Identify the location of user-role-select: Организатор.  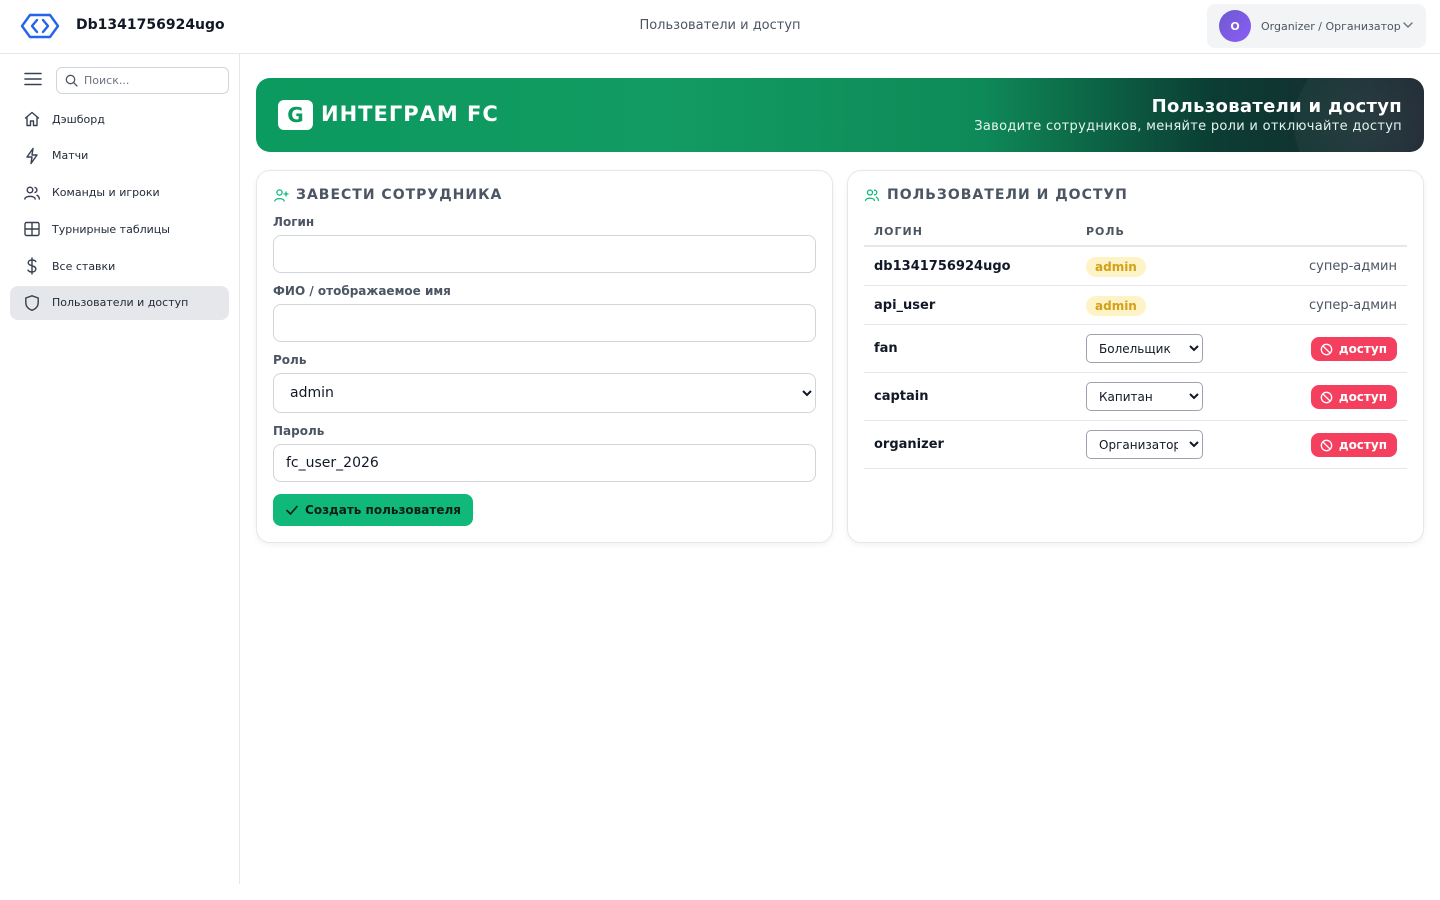
(1144, 444).